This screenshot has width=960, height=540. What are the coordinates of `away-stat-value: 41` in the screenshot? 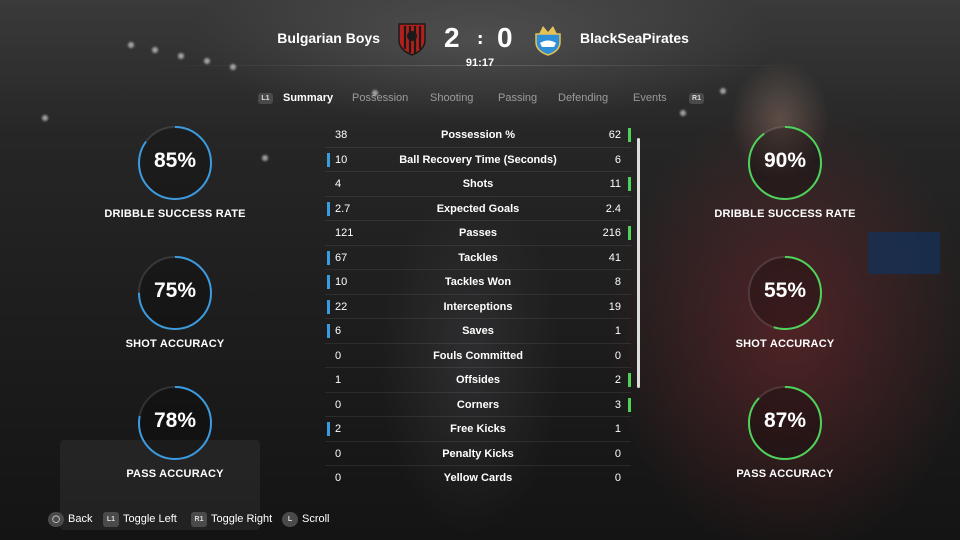 It's located at (614, 257).